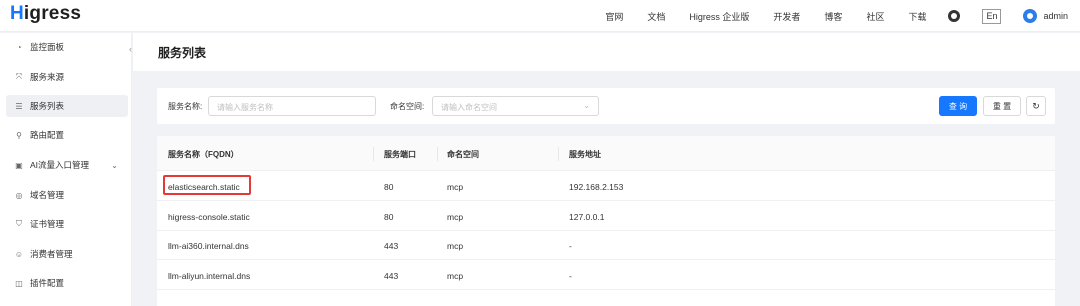  I want to click on reset-button: 重 置, so click(1002, 106).